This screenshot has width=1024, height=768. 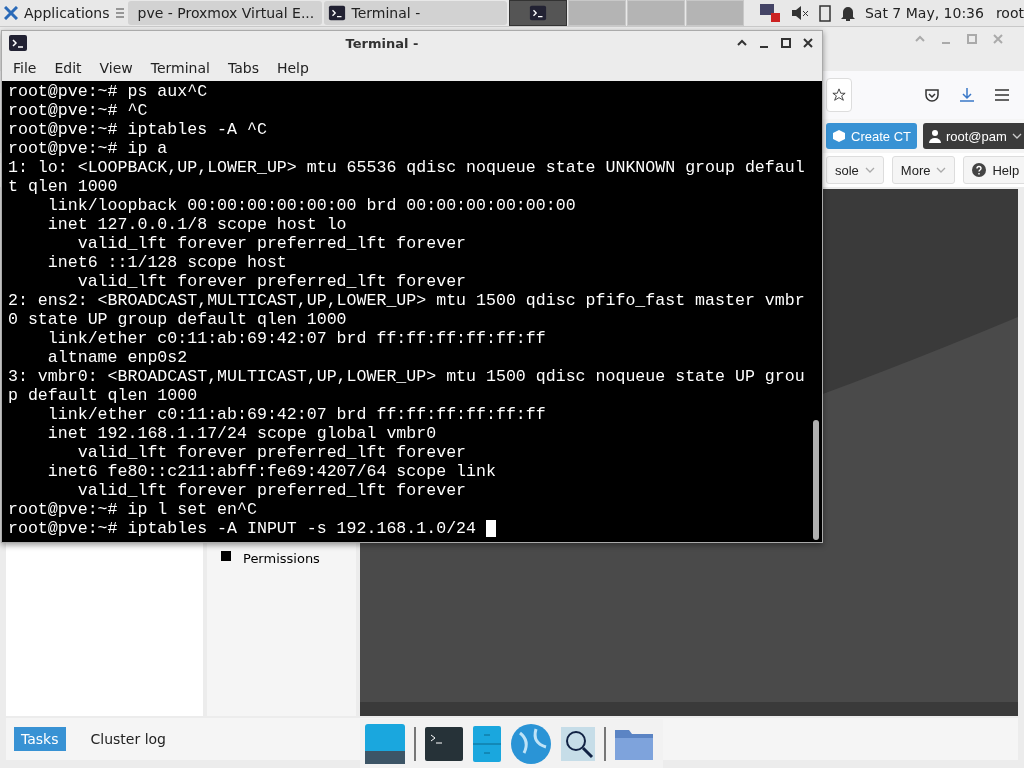 I want to click on maximize-button, so click(x=786, y=43).